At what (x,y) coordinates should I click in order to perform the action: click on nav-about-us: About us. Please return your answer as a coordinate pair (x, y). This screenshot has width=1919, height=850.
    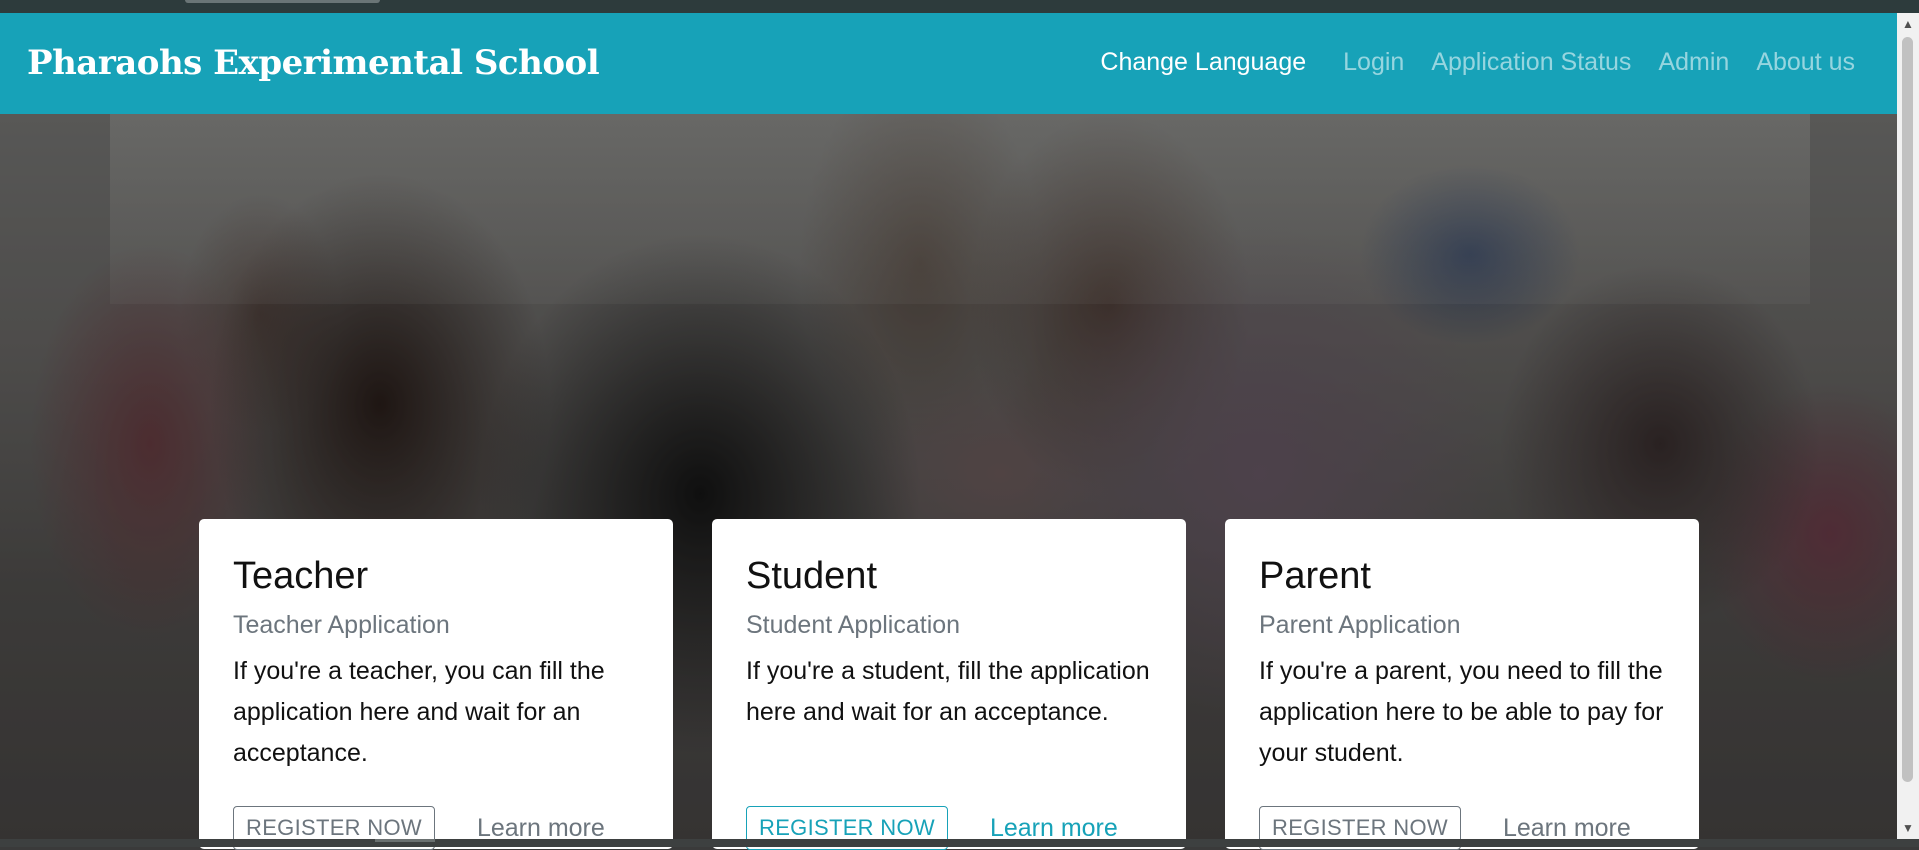
    Looking at the image, I should click on (1805, 62).